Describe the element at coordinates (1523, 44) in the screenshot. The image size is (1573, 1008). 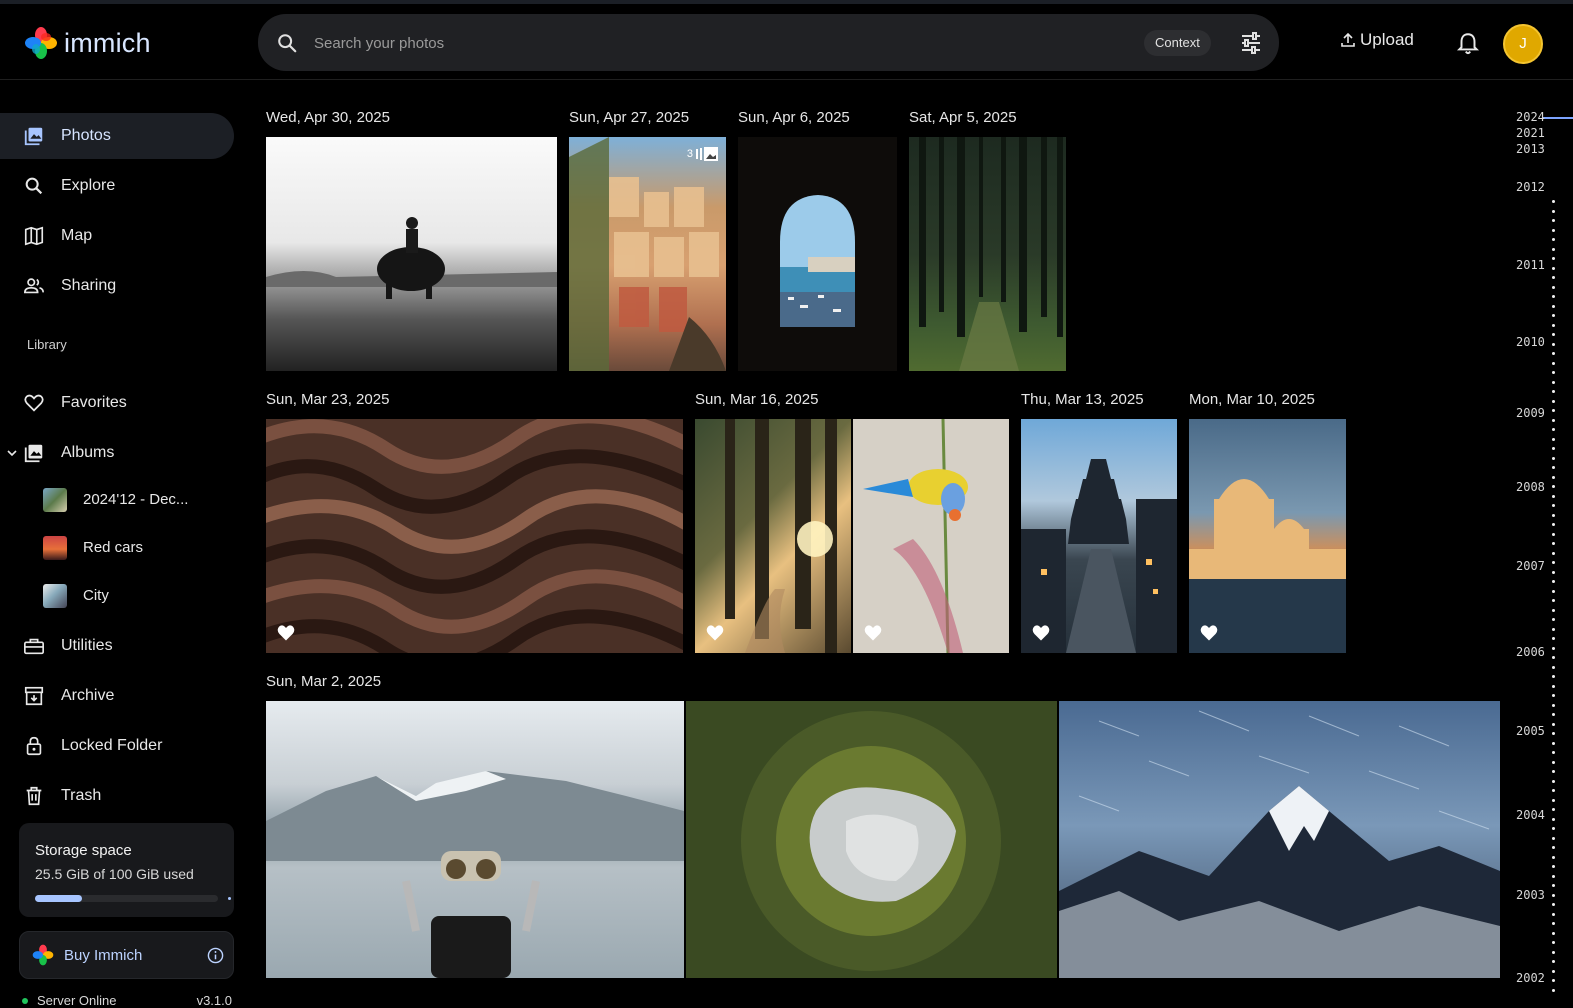
I see `user-avatar: J` at that location.